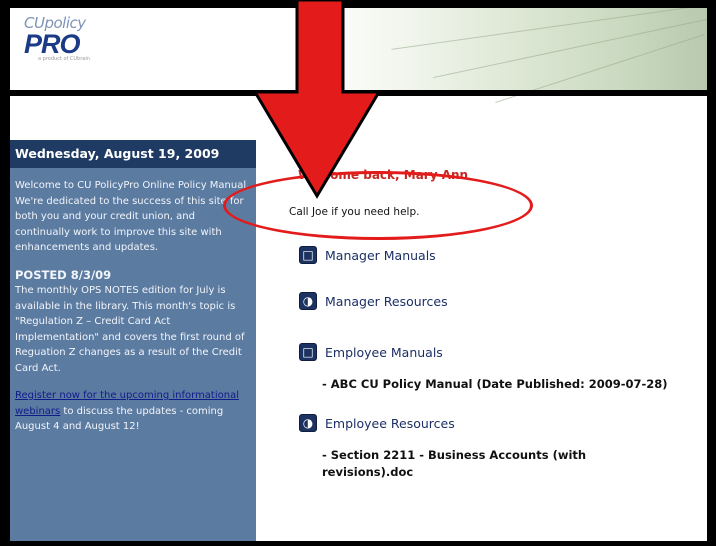  I want to click on logo-tagline: a product of CUbrain, so click(64, 59).